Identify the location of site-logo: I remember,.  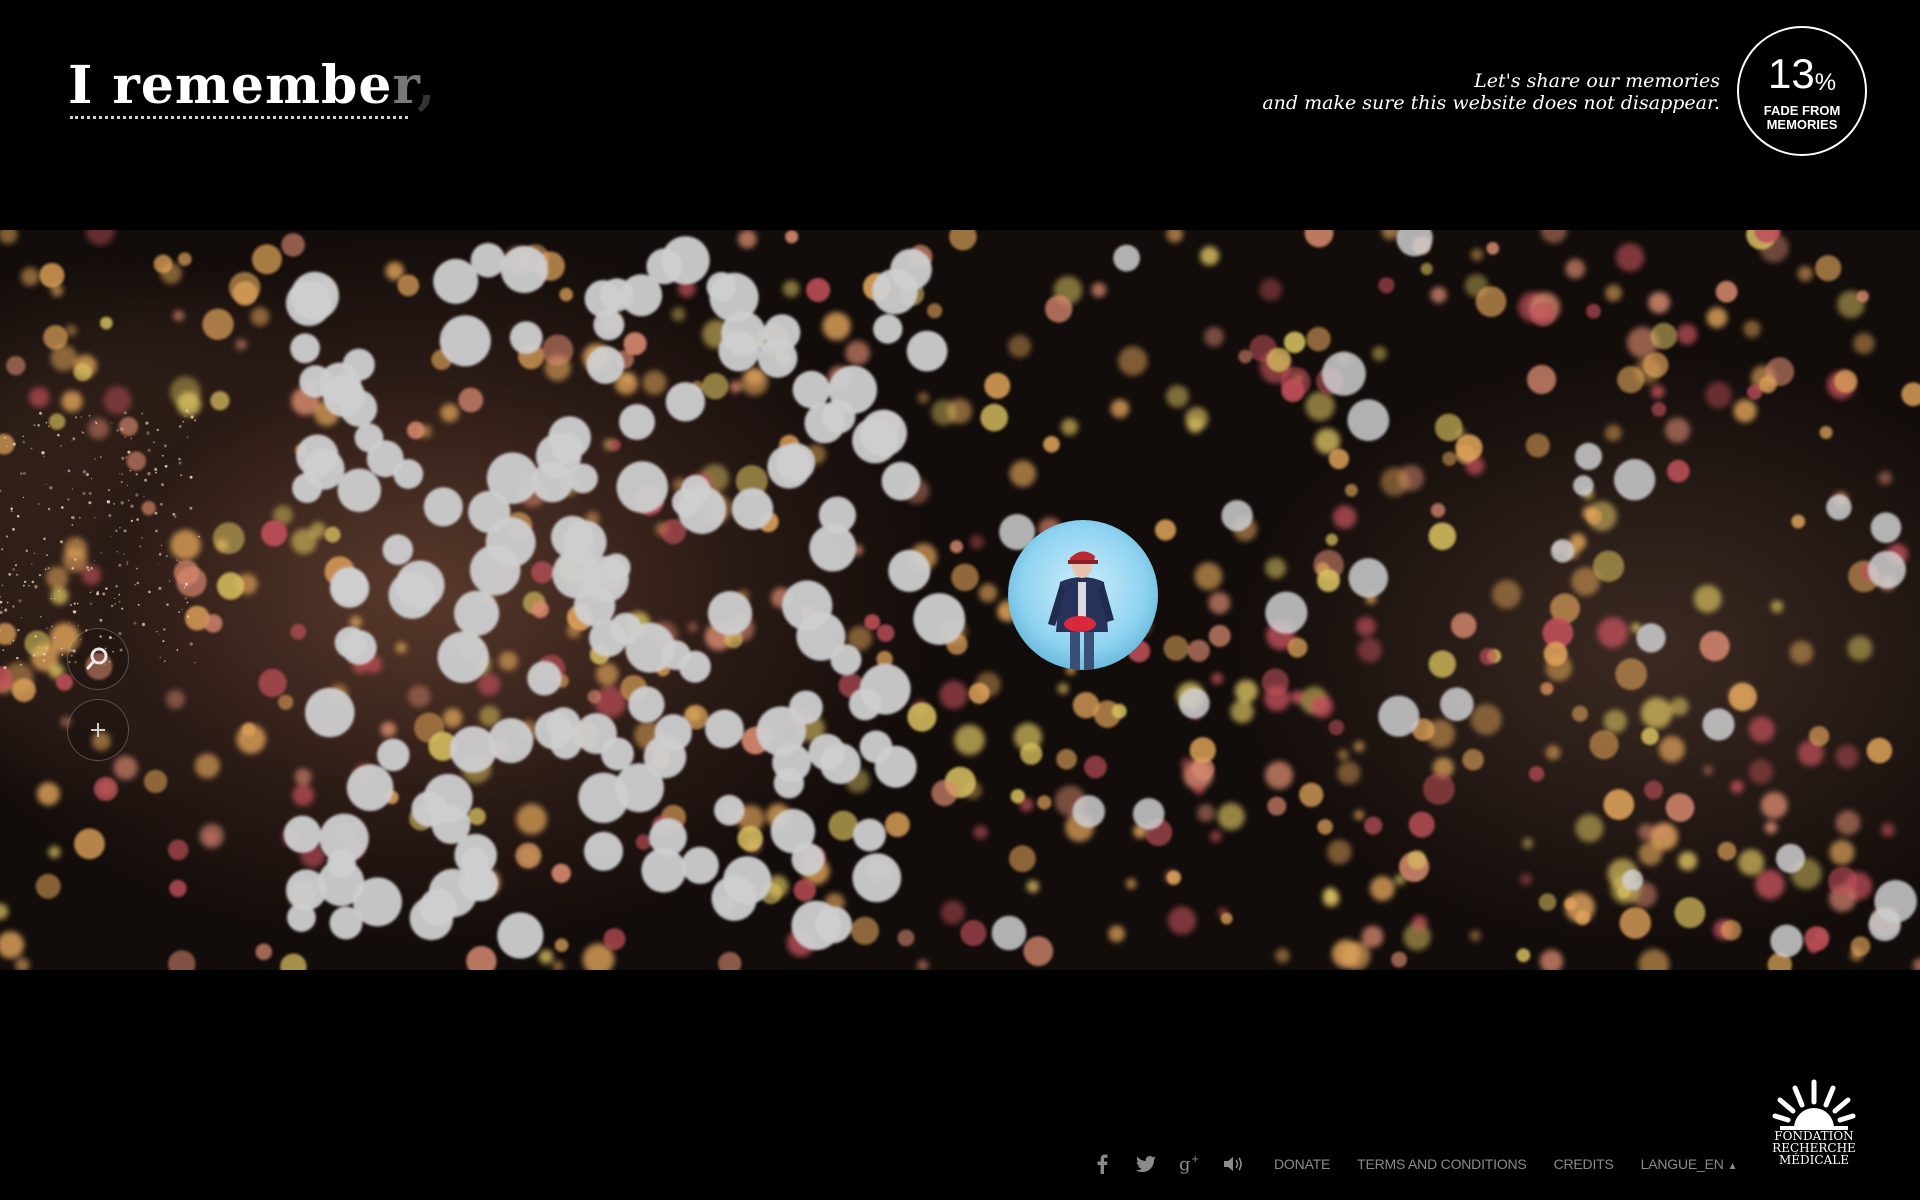
(252, 86).